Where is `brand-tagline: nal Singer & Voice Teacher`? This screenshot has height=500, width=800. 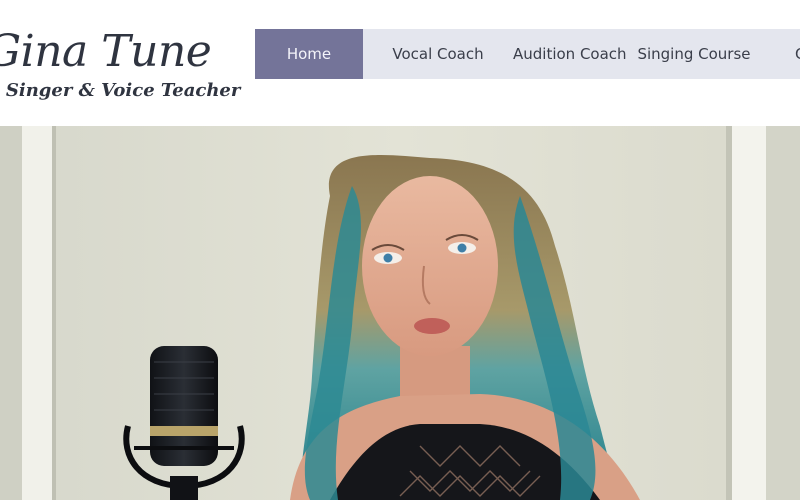 brand-tagline: nal Singer & Voice Teacher is located at coordinates (120, 90).